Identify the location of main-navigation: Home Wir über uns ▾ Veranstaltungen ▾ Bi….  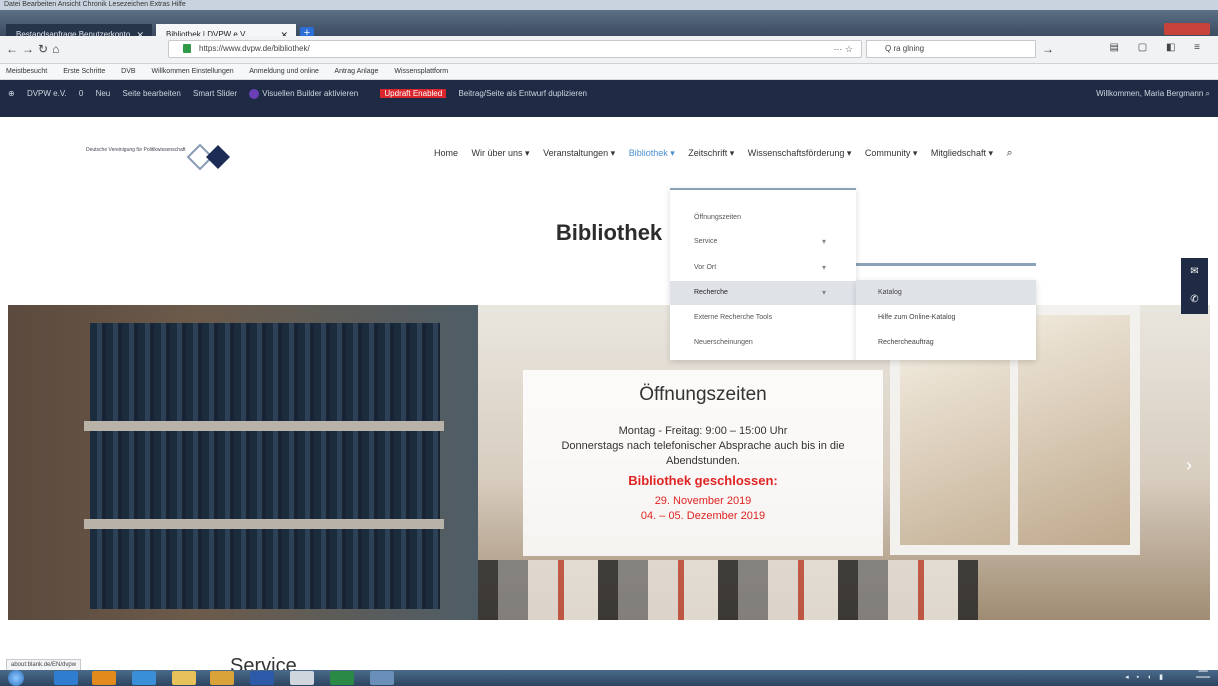
(729, 153).